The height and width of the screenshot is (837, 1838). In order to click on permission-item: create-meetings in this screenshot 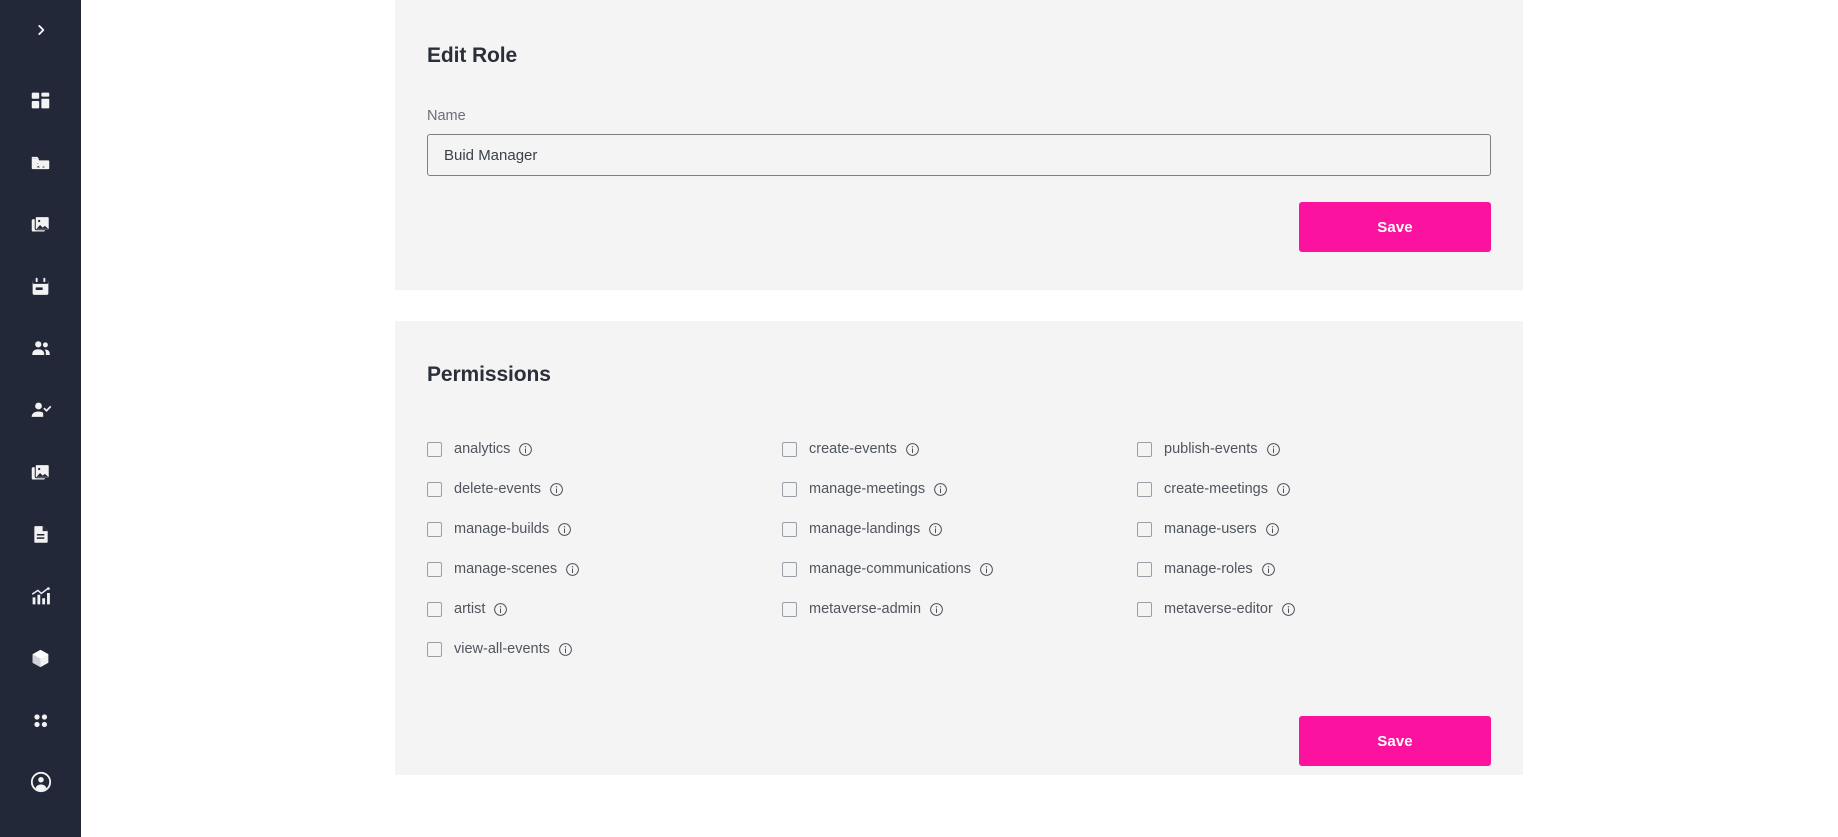, I will do `click(1314, 489)`.